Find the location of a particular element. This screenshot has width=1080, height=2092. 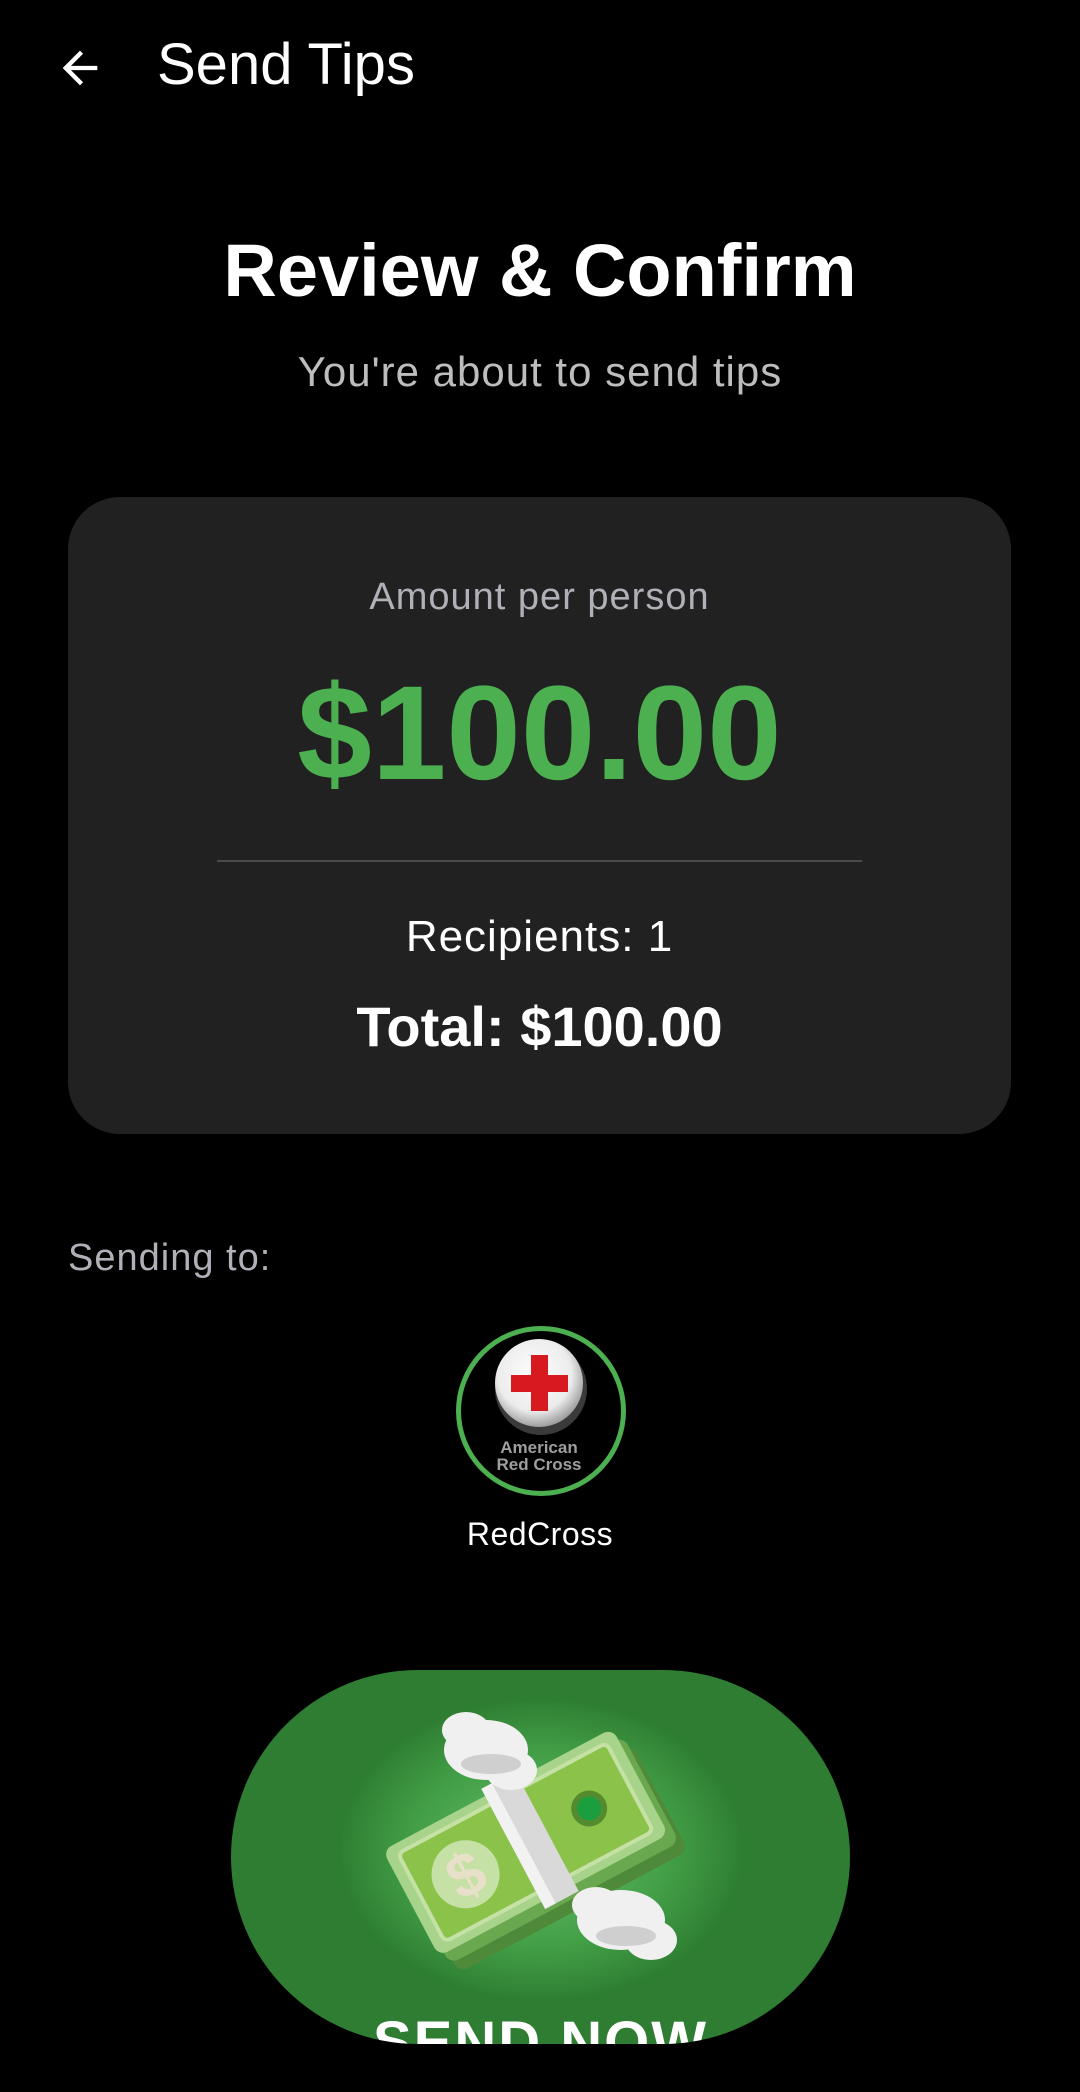

page-title: Review & Confirm is located at coordinates (540, 270).